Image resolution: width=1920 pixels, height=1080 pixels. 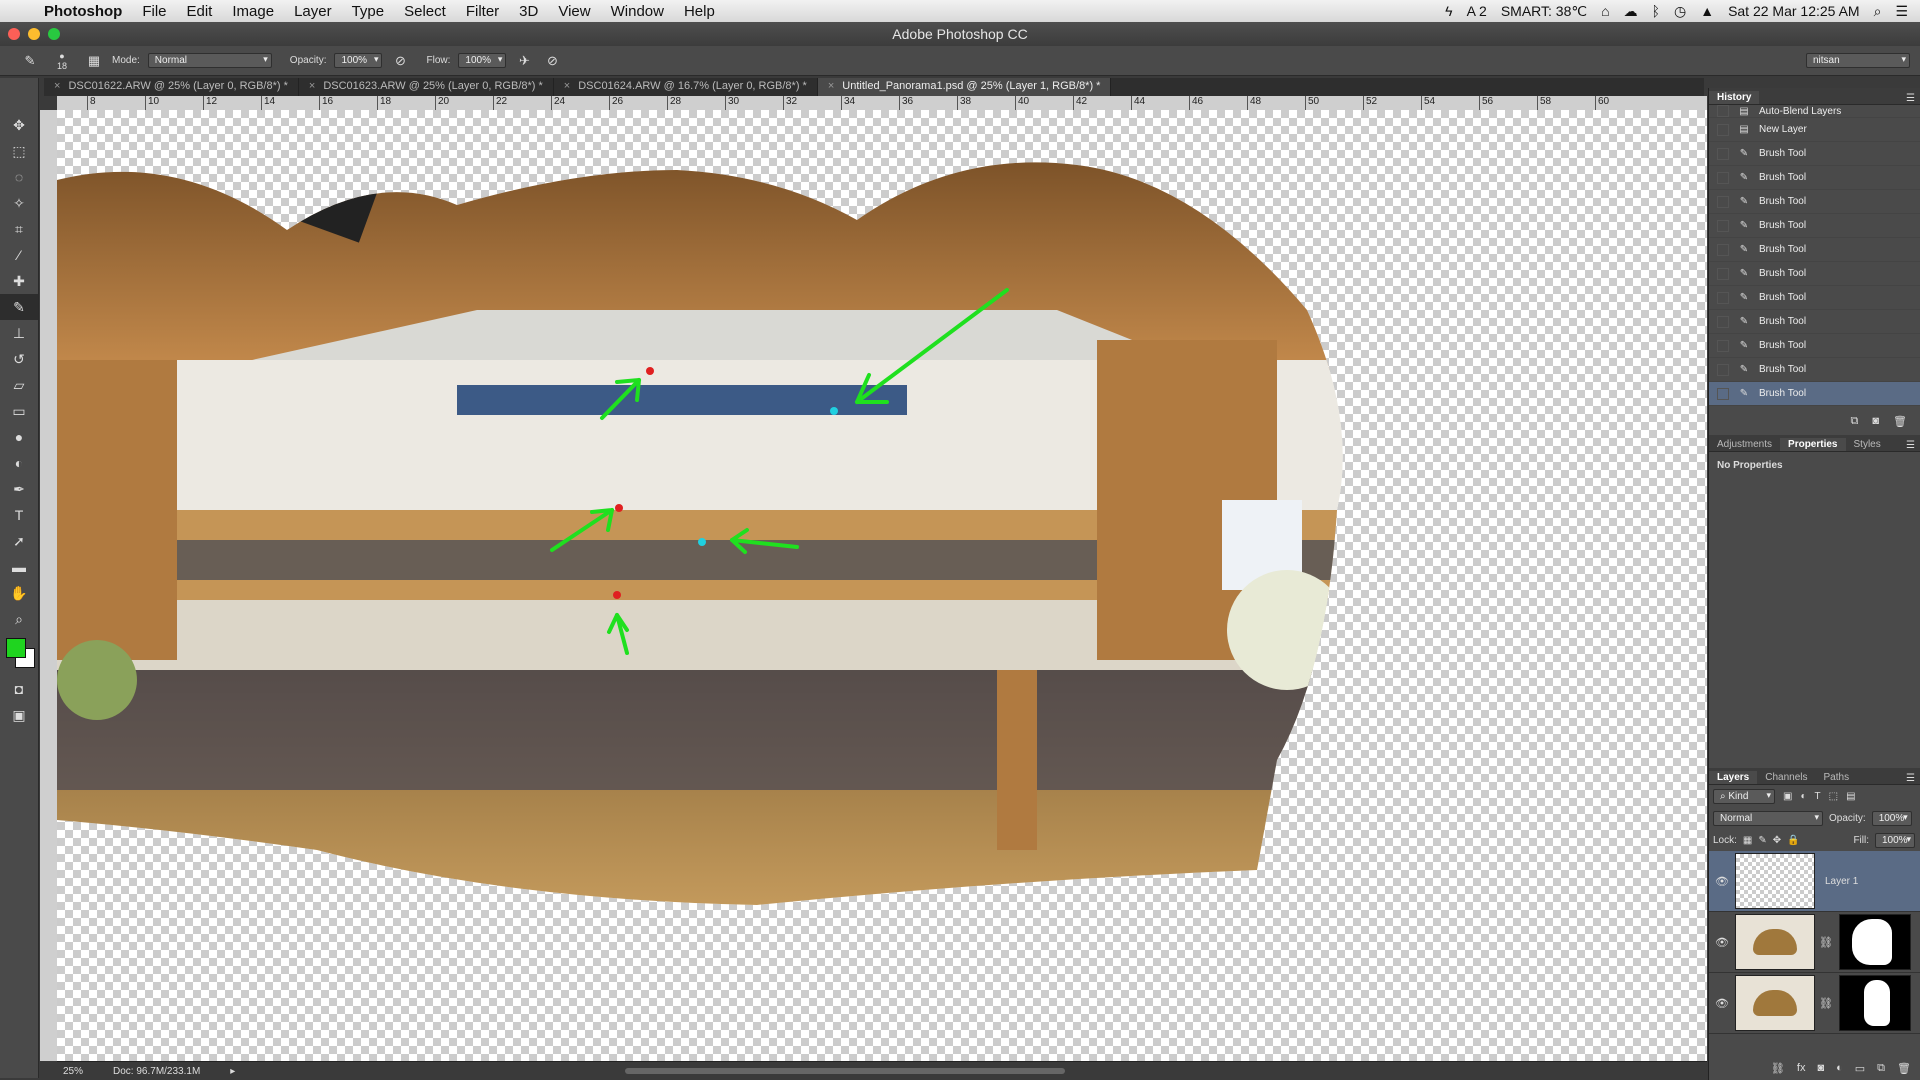 I want to click on lock-all-icon: 🔒, so click(x=1793, y=840).